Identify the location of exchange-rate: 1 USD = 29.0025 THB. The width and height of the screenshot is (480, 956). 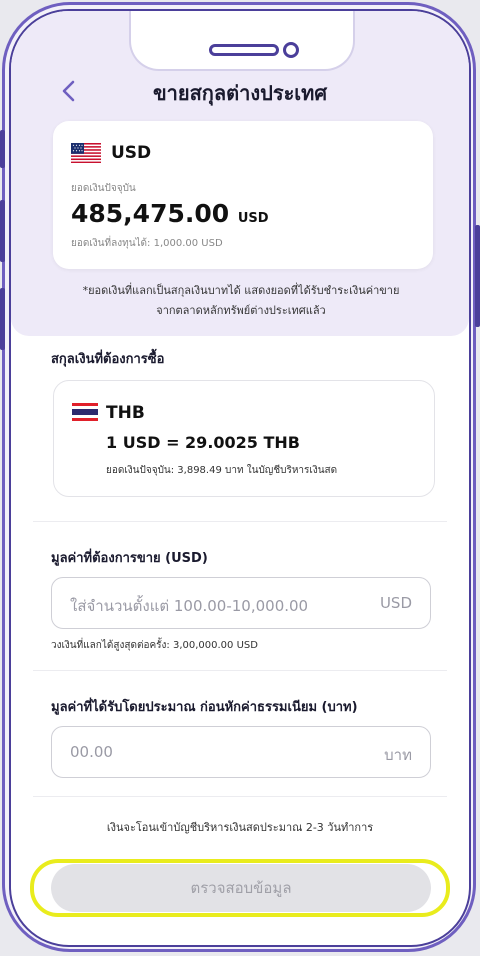
(203, 442).